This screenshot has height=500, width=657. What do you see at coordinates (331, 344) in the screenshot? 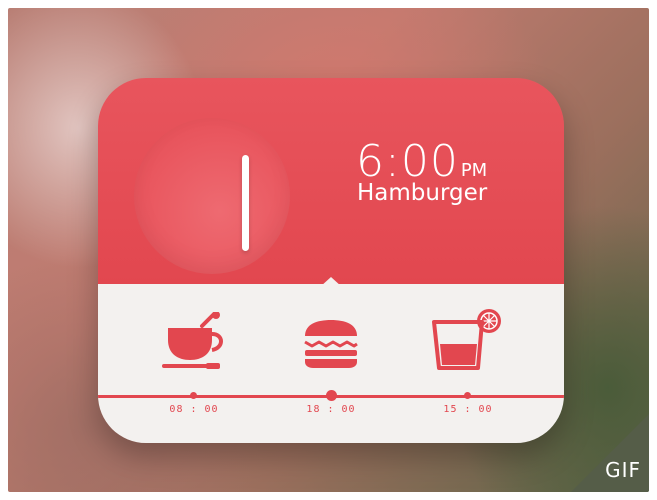
I see `hamburger-icon` at bounding box center [331, 344].